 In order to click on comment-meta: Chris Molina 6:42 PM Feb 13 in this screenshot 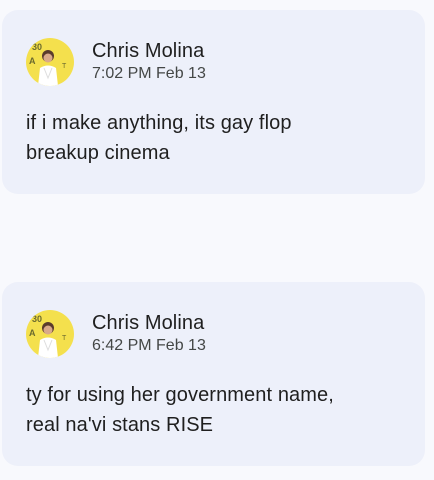, I will do `click(149, 334)`.